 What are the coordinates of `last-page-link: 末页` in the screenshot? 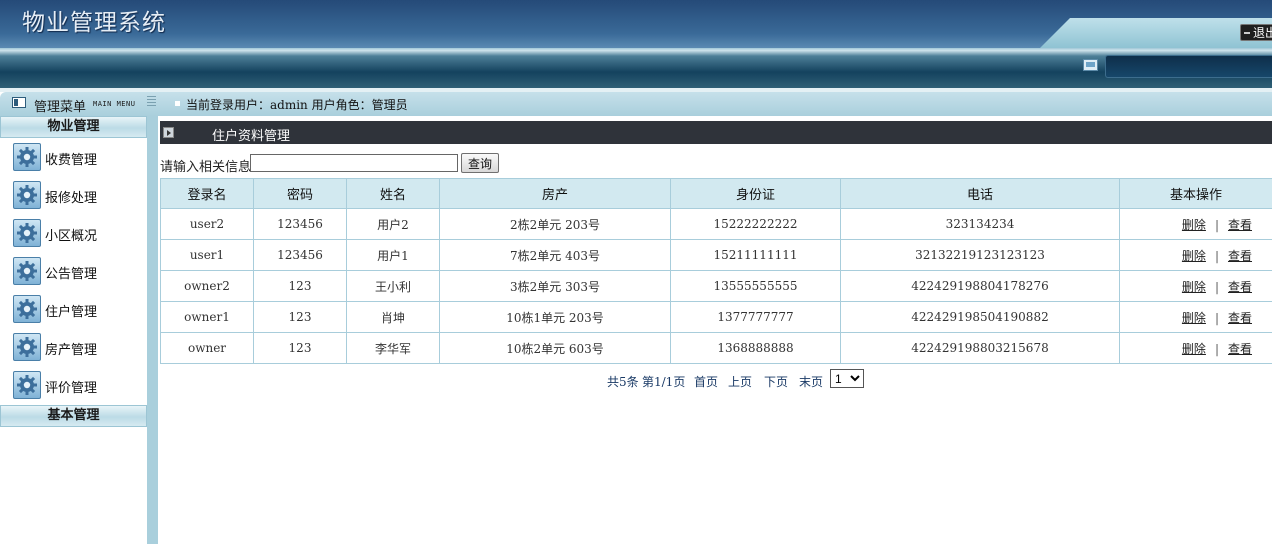 It's located at (811, 381).